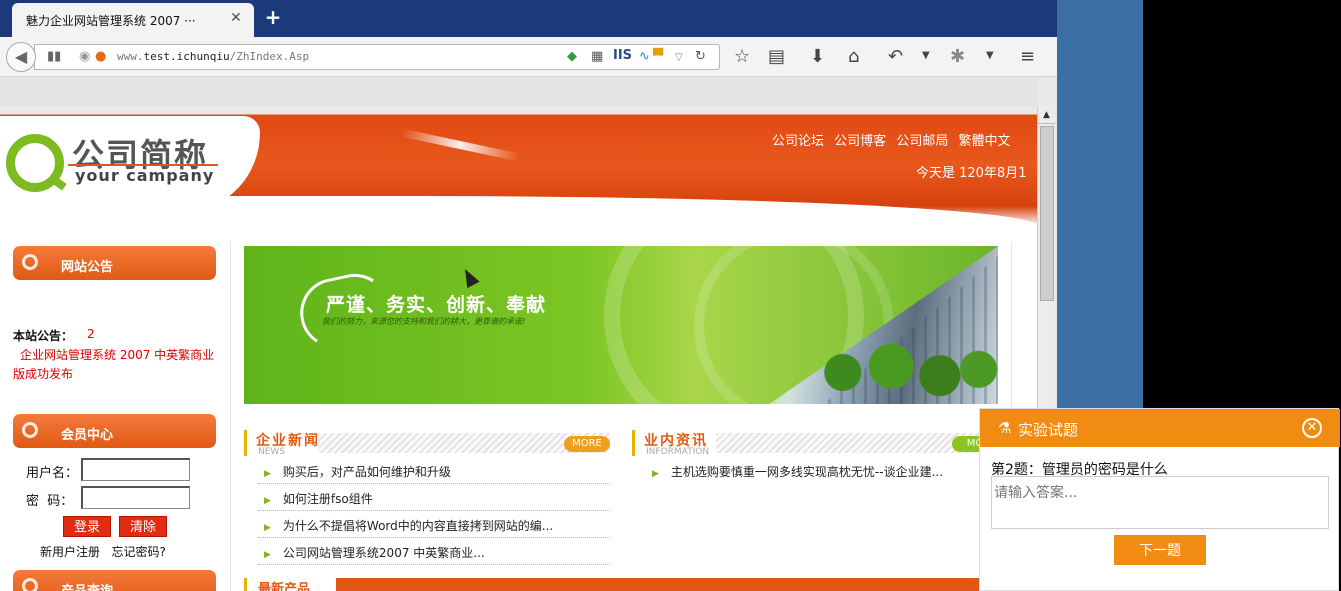  Describe the element at coordinates (957, 56) in the screenshot. I see `extension-icon: ✱` at that location.